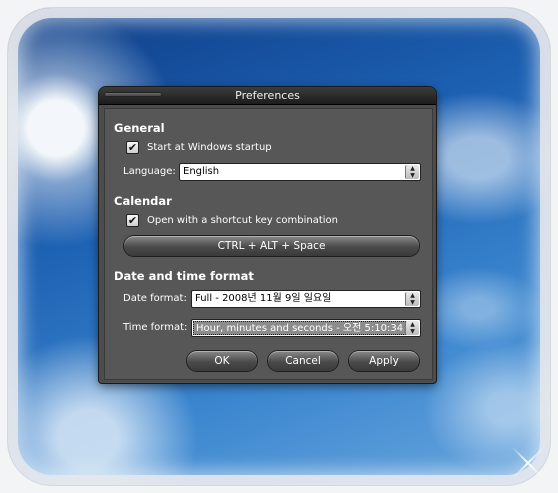 The width and height of the screenshot is (558, 493). Describe the element at coordinates (201, 171) in the screenshot. I see `language-value: English` at that location.